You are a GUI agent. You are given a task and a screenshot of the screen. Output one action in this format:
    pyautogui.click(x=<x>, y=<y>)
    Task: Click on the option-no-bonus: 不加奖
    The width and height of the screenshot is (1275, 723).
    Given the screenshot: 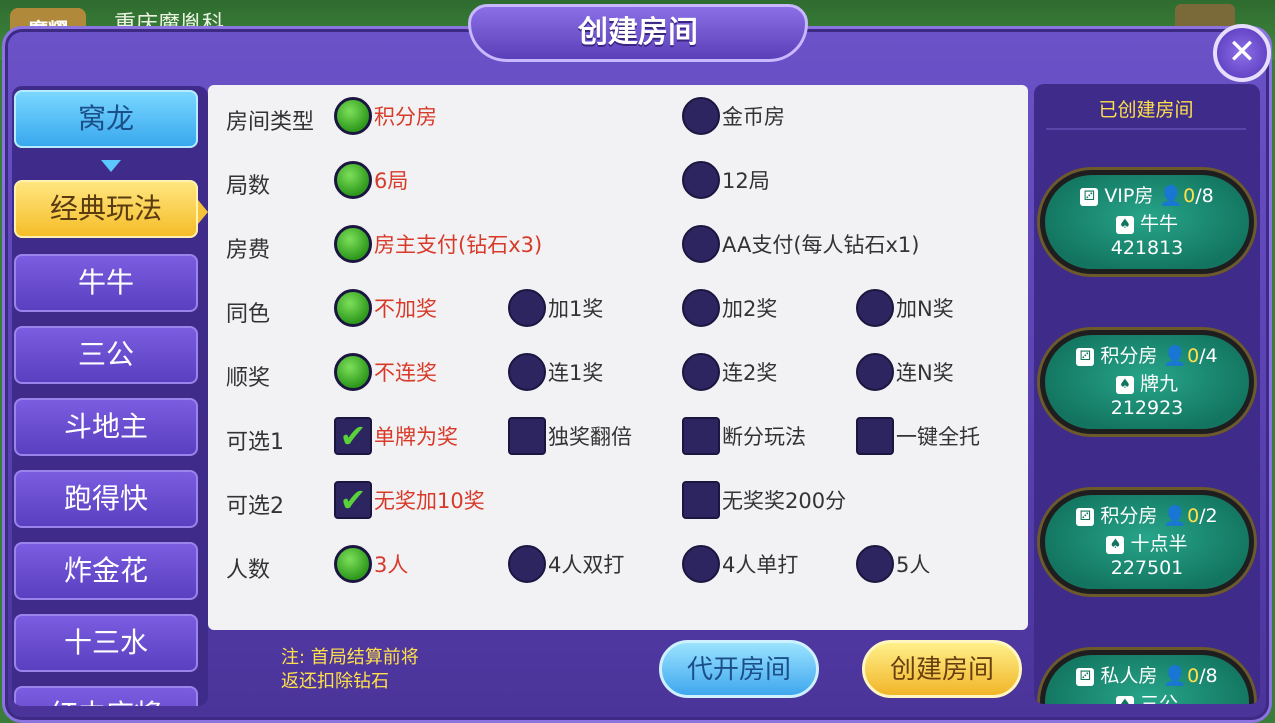 What is the action you would take?
    pyautogui.click(x=385, y=308)
    